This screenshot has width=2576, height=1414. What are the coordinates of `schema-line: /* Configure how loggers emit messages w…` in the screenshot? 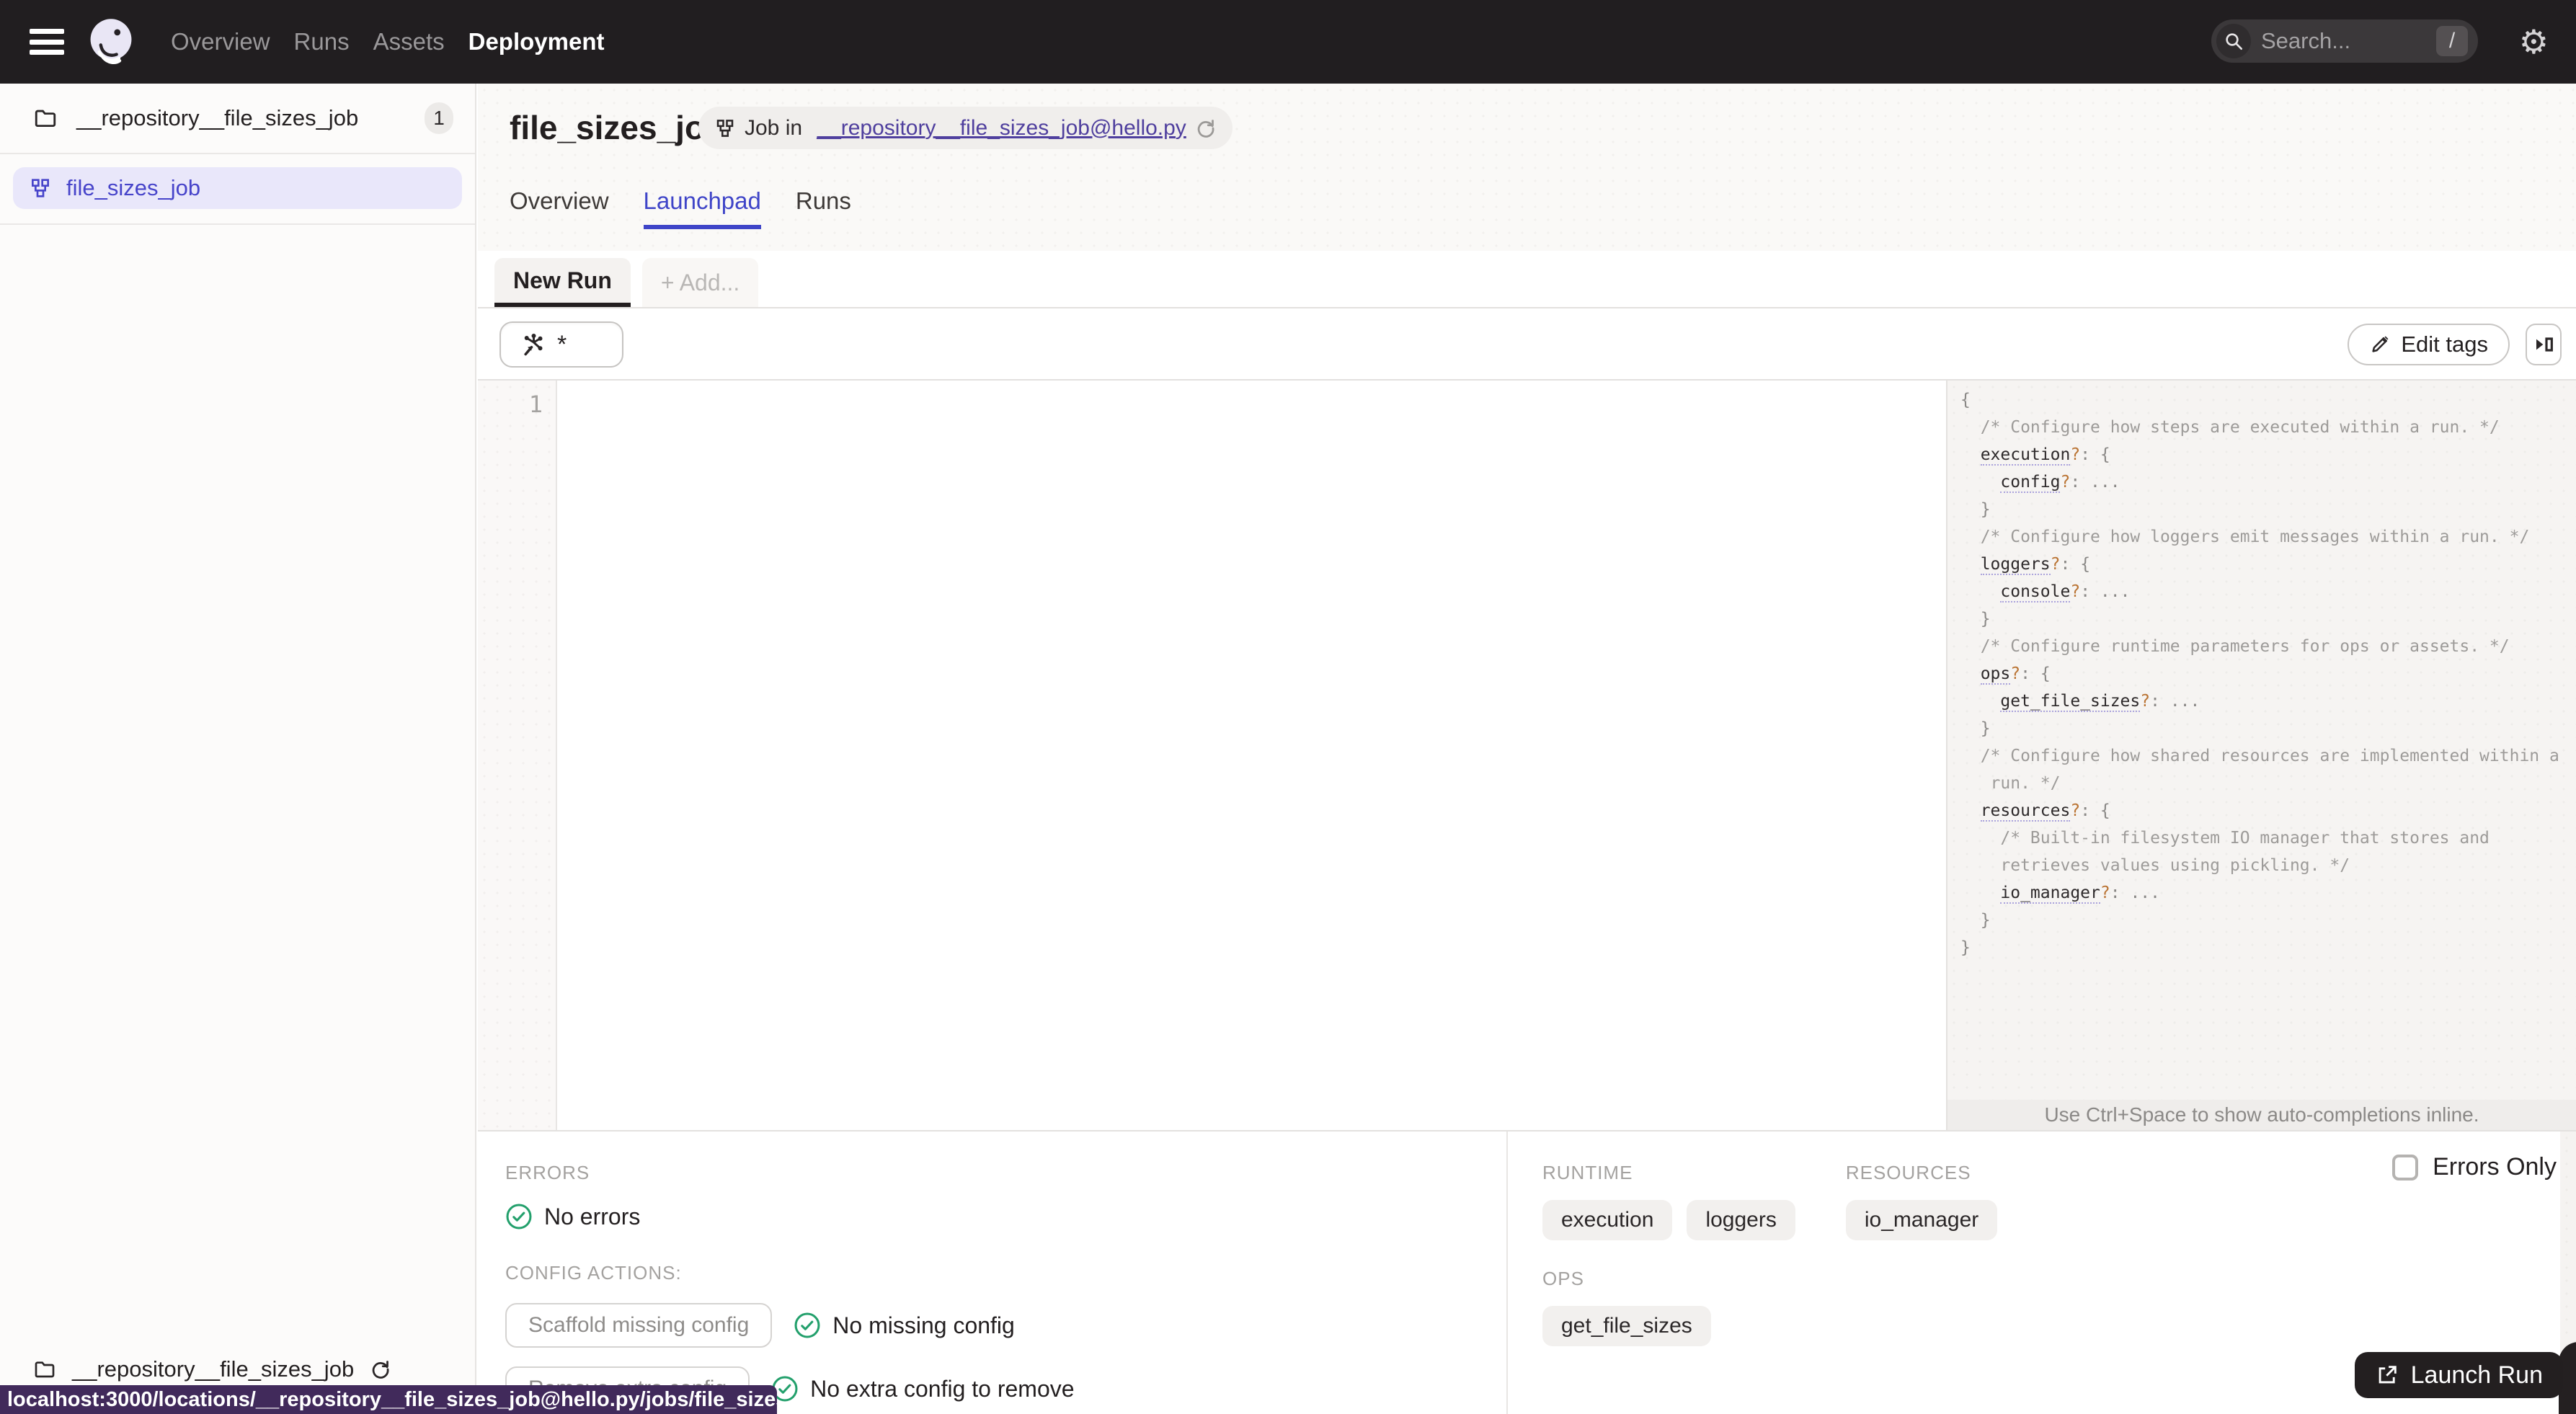 It's located at (2245, 537).